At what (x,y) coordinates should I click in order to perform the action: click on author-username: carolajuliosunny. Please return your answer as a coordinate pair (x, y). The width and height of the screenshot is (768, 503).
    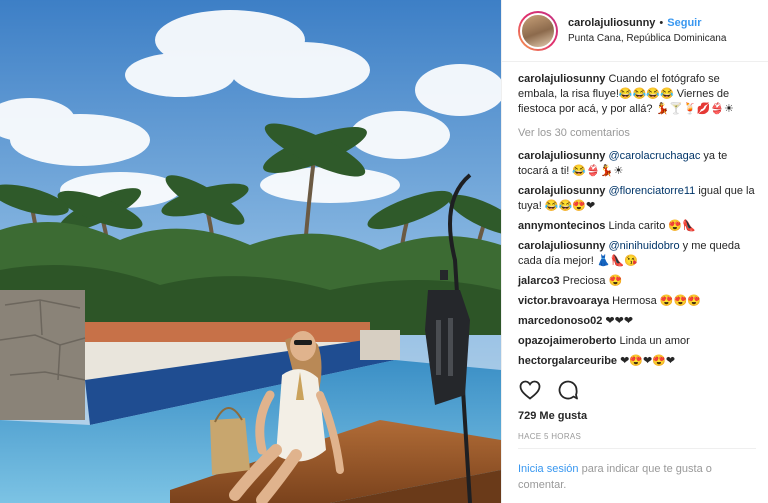
    Looking at the image, I should click on (611, 23).